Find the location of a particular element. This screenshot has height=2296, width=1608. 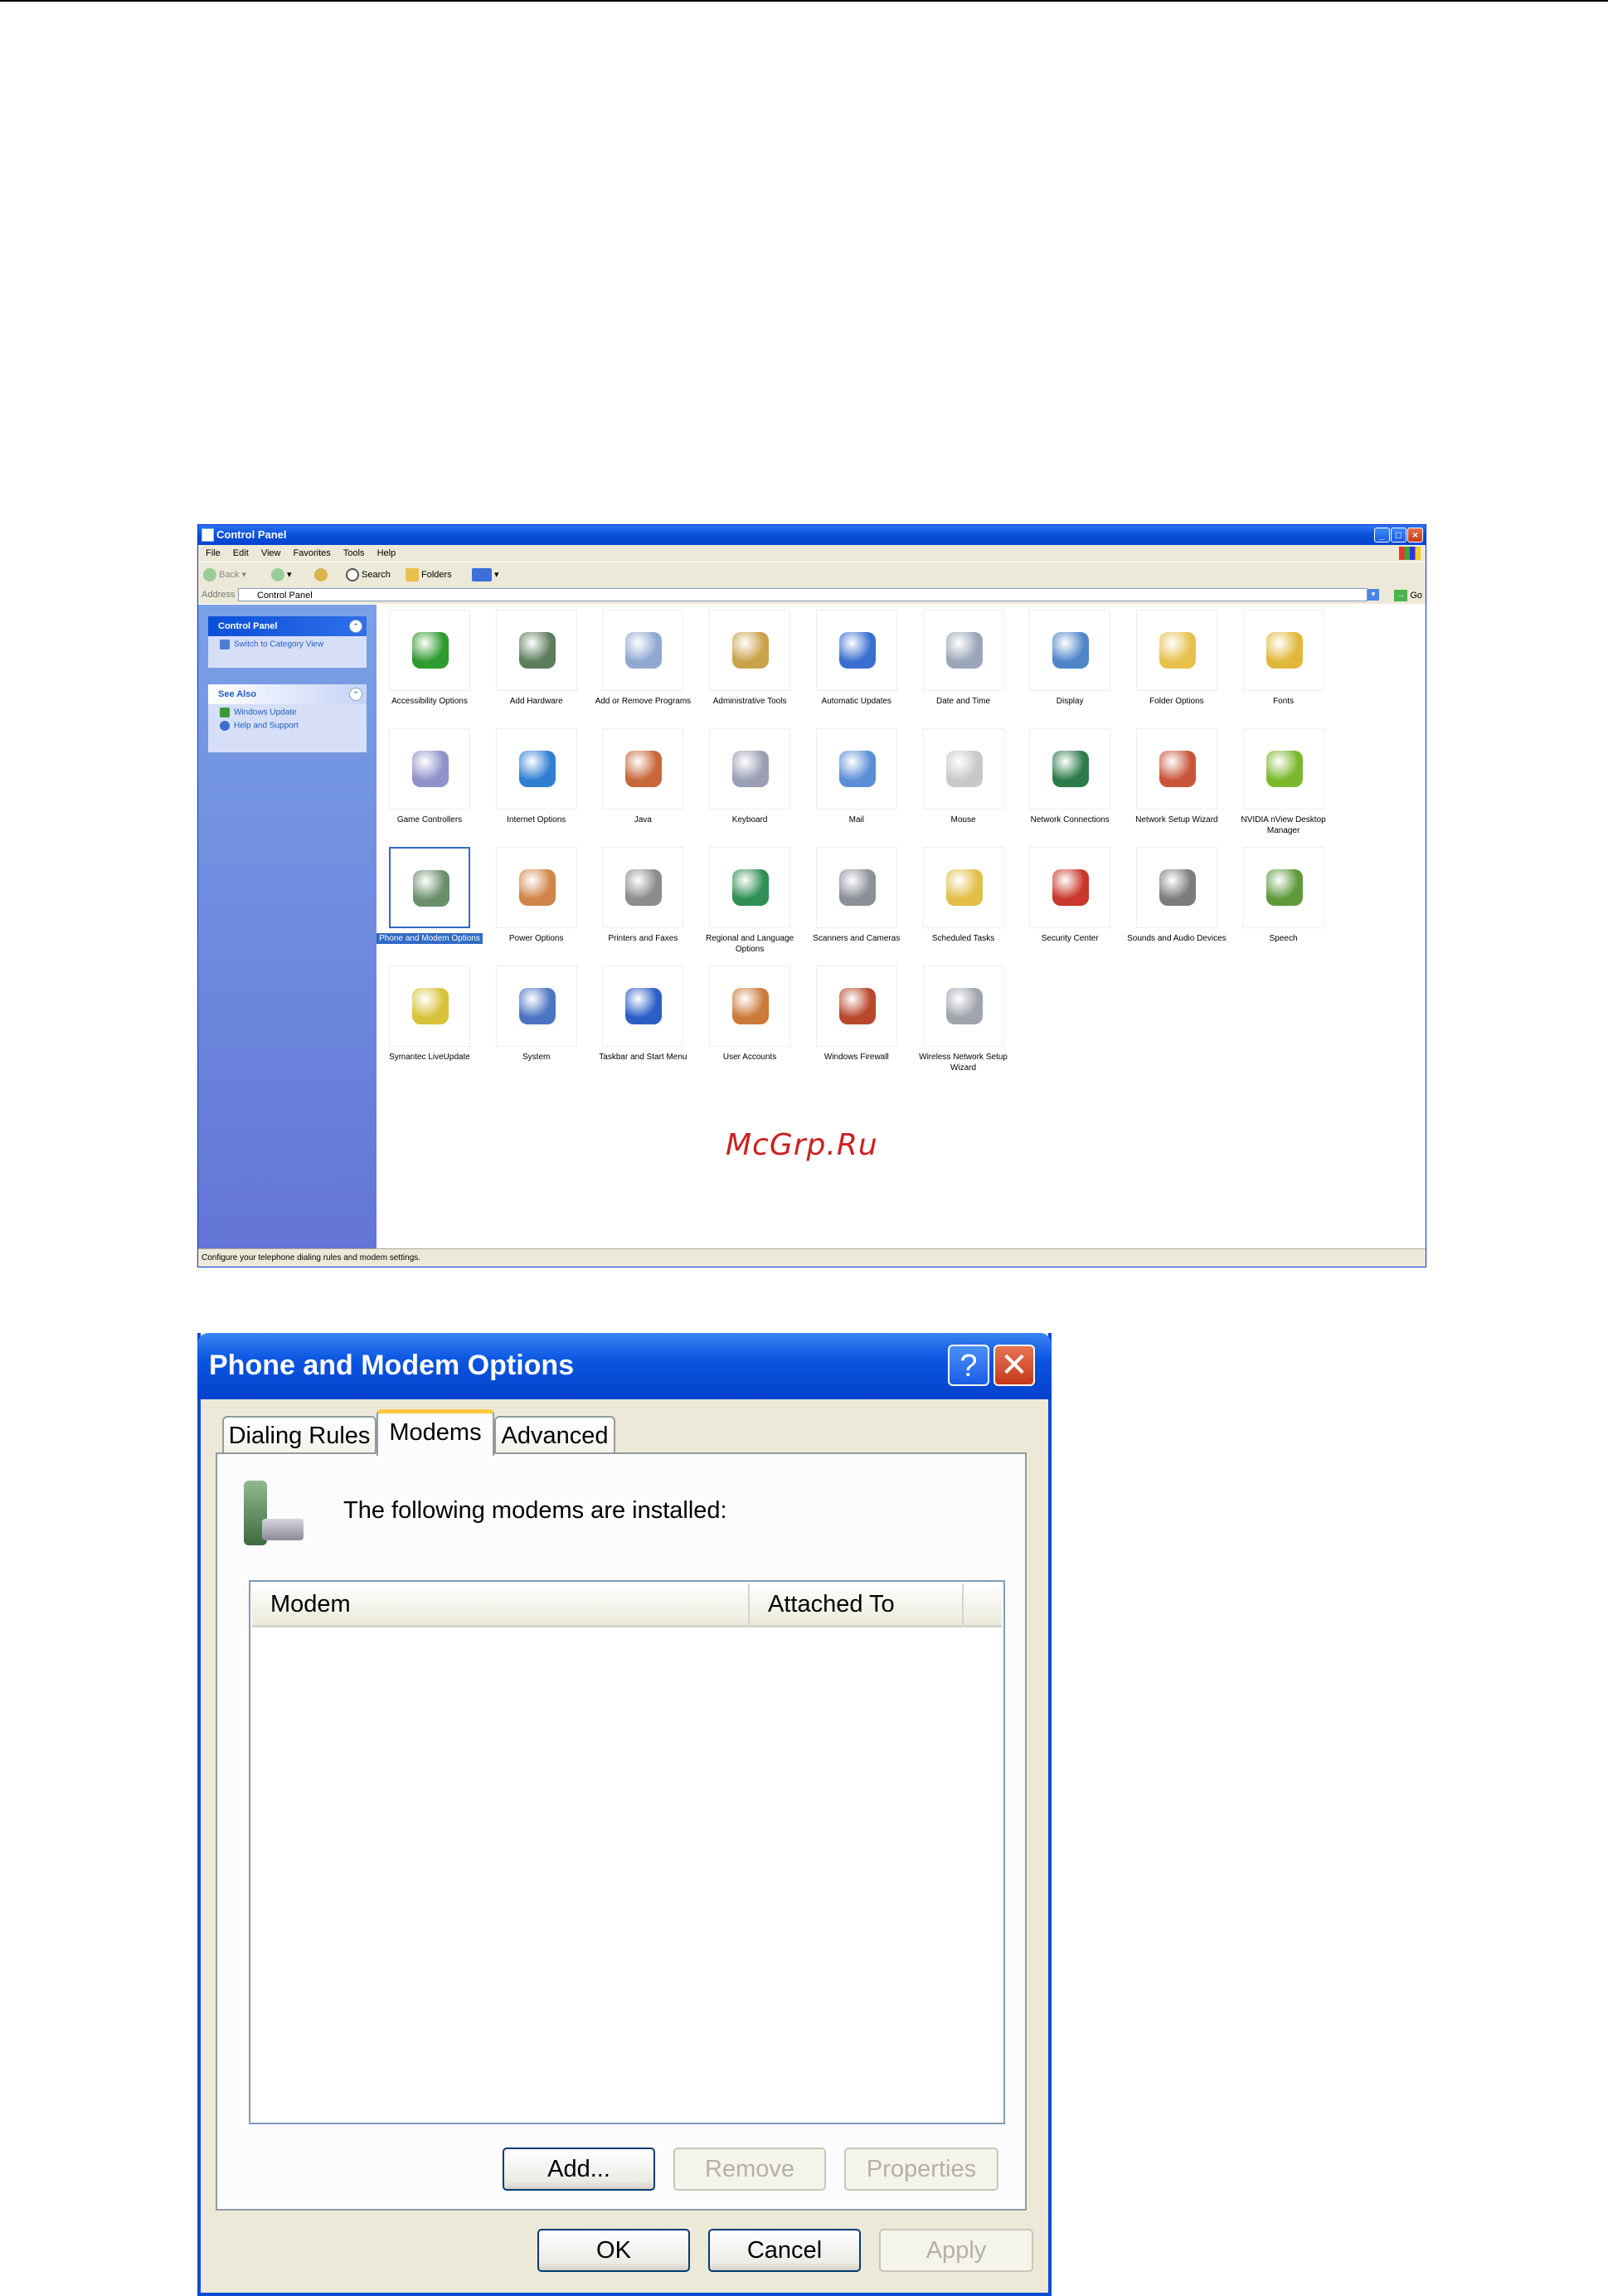

close-button: ✕ is located at coordinates (1014, 1366).